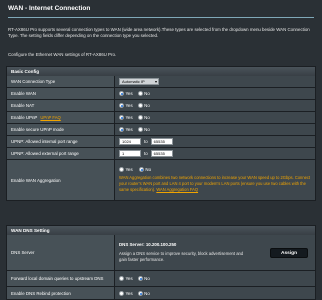 The width and height of the screenshot is (322, 300). Describe the element at coordinates (24, 117) in the screenshot. I see `enable-upnp-label: Enable UPnP` at that location.